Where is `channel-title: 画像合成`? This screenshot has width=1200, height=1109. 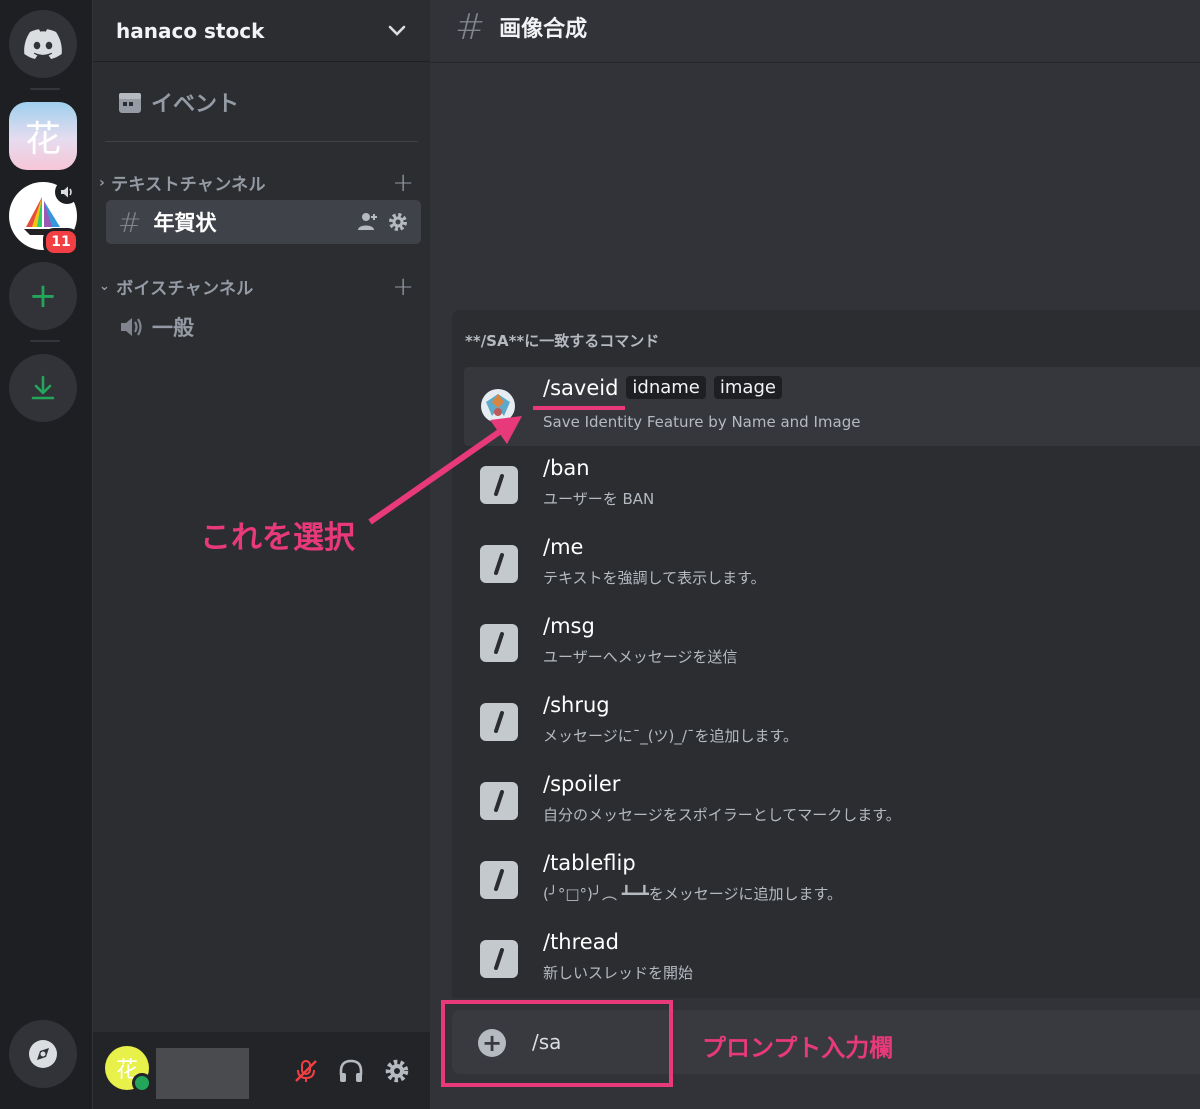
channel-title: 画像合成 is located at coordinates (543, 29).